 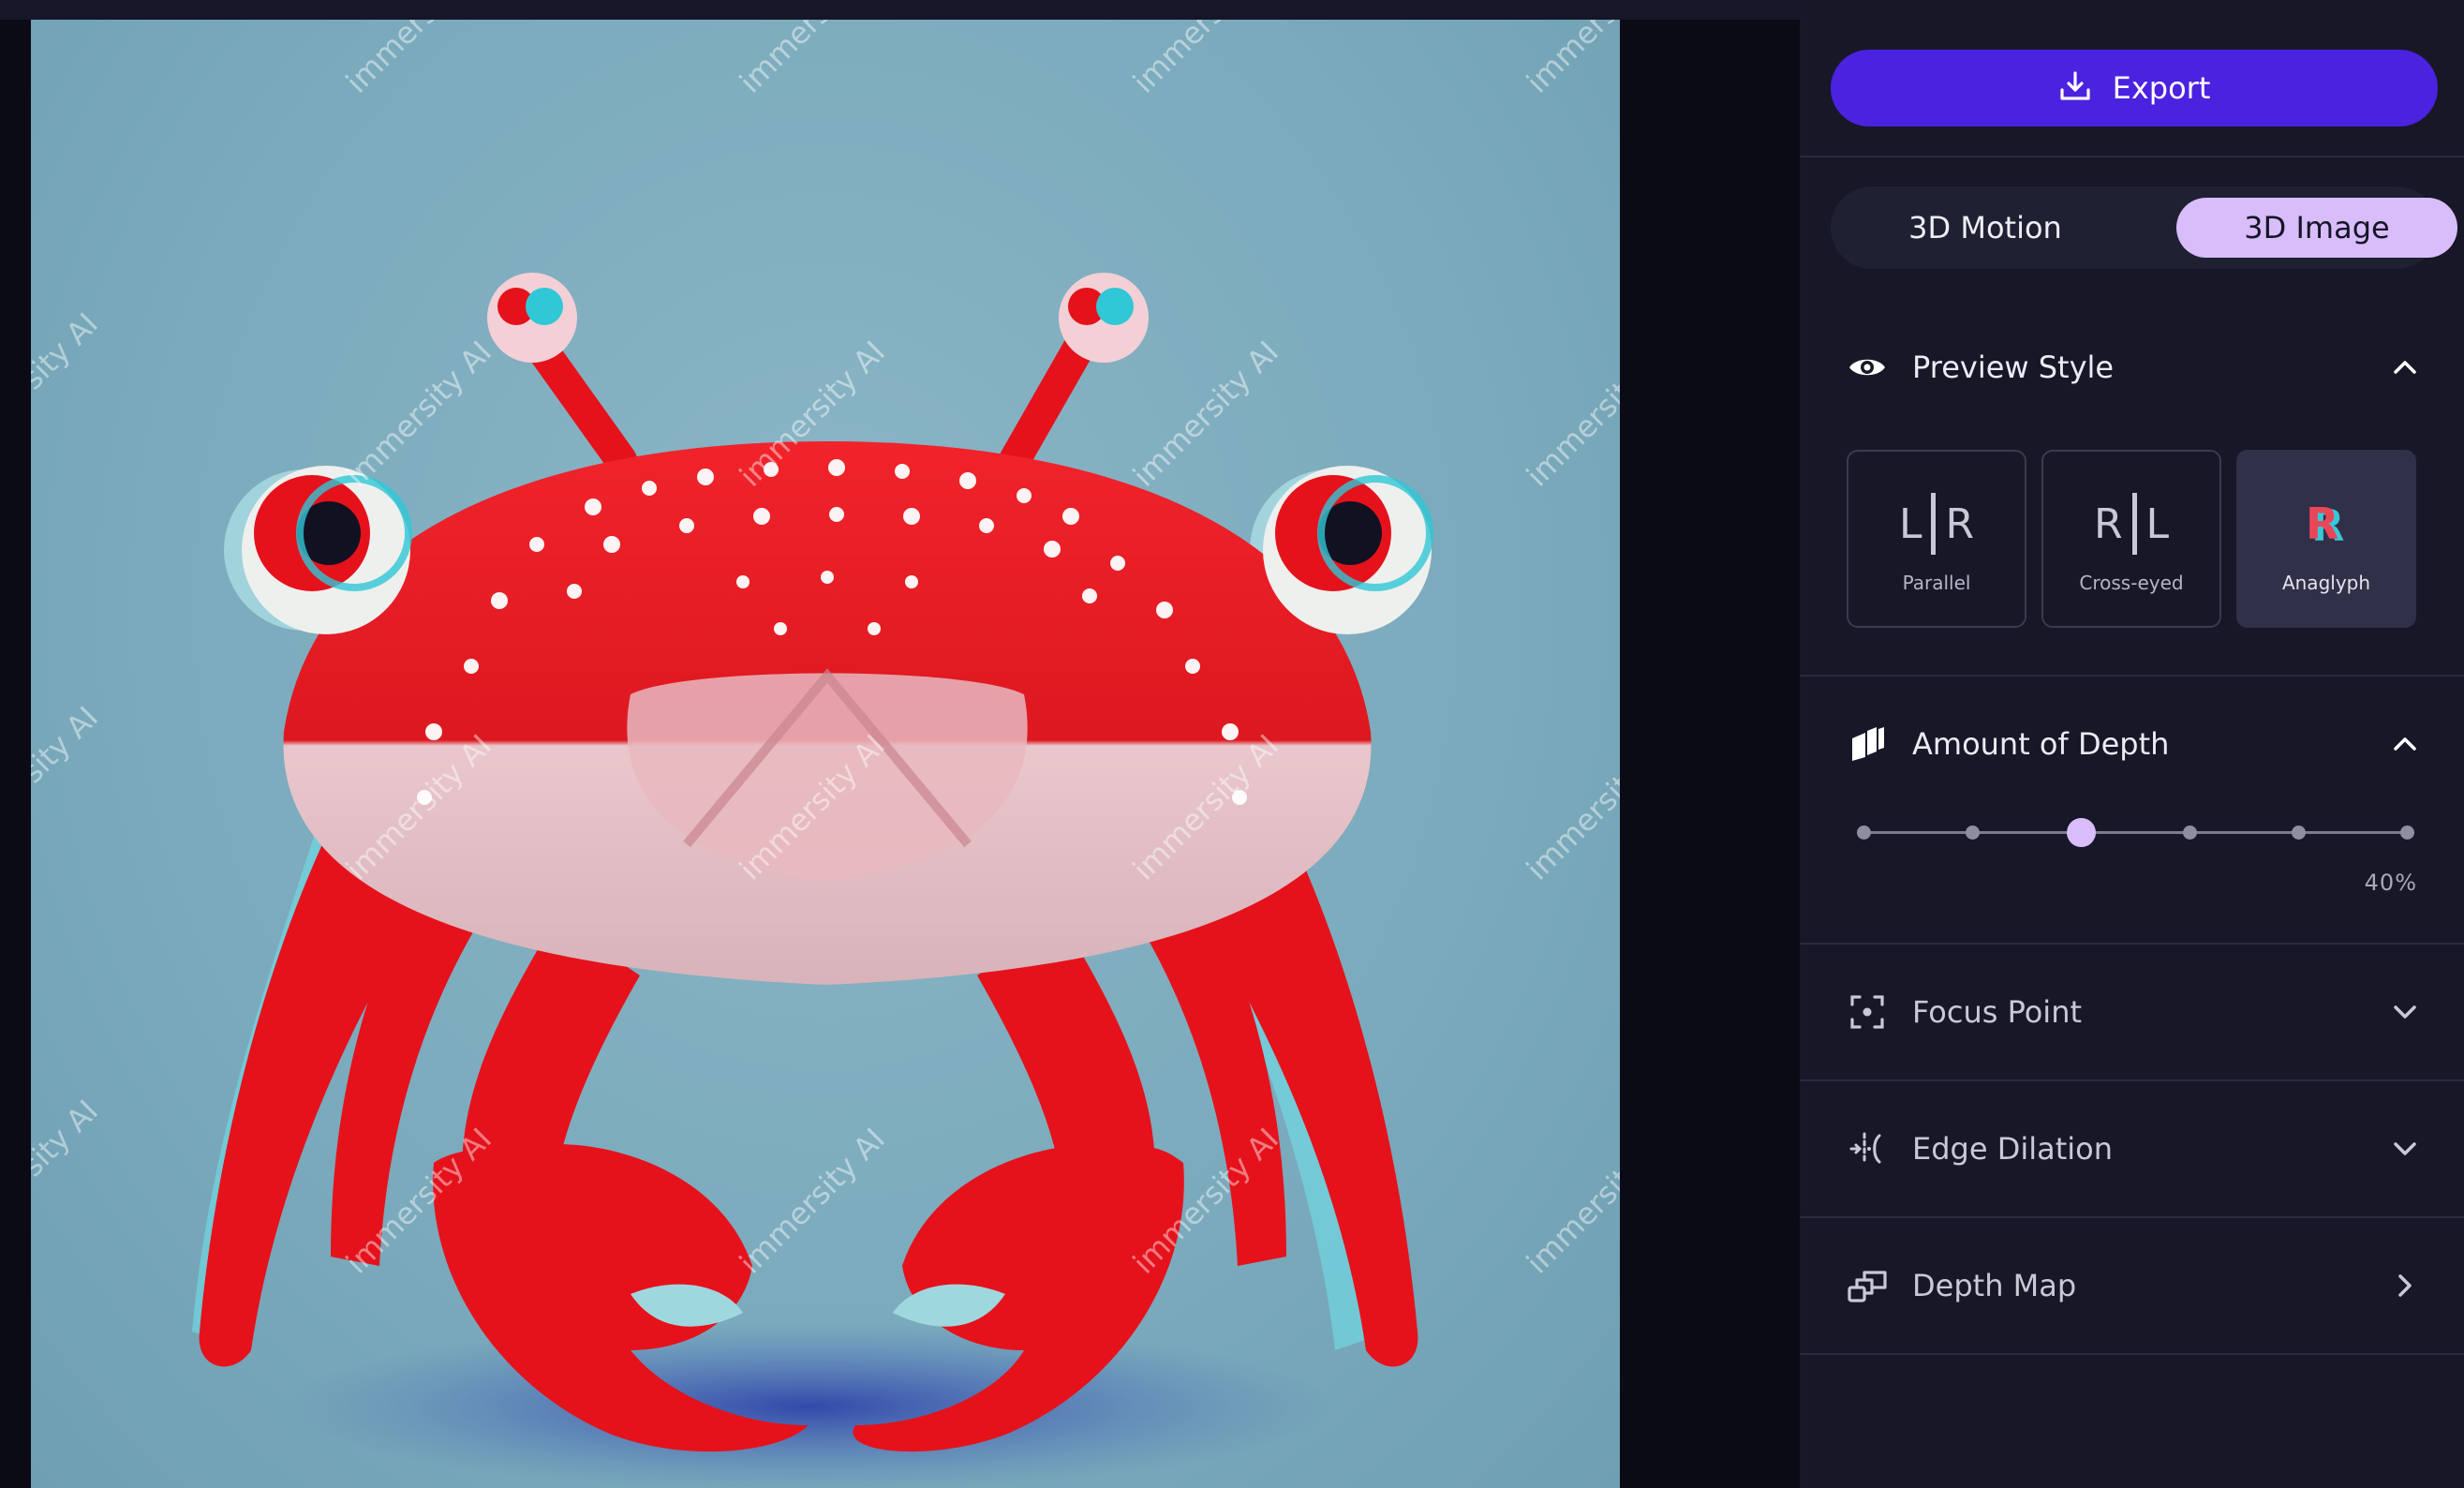 I want to click on depth-slider, so click(x=2135, y=832).